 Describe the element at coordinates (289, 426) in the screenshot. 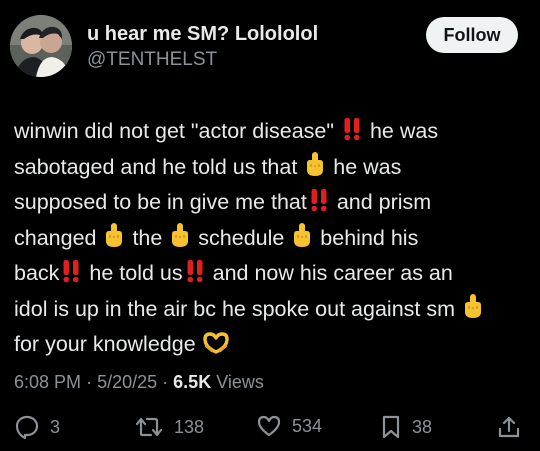

I see `like-button: 534` at that location.